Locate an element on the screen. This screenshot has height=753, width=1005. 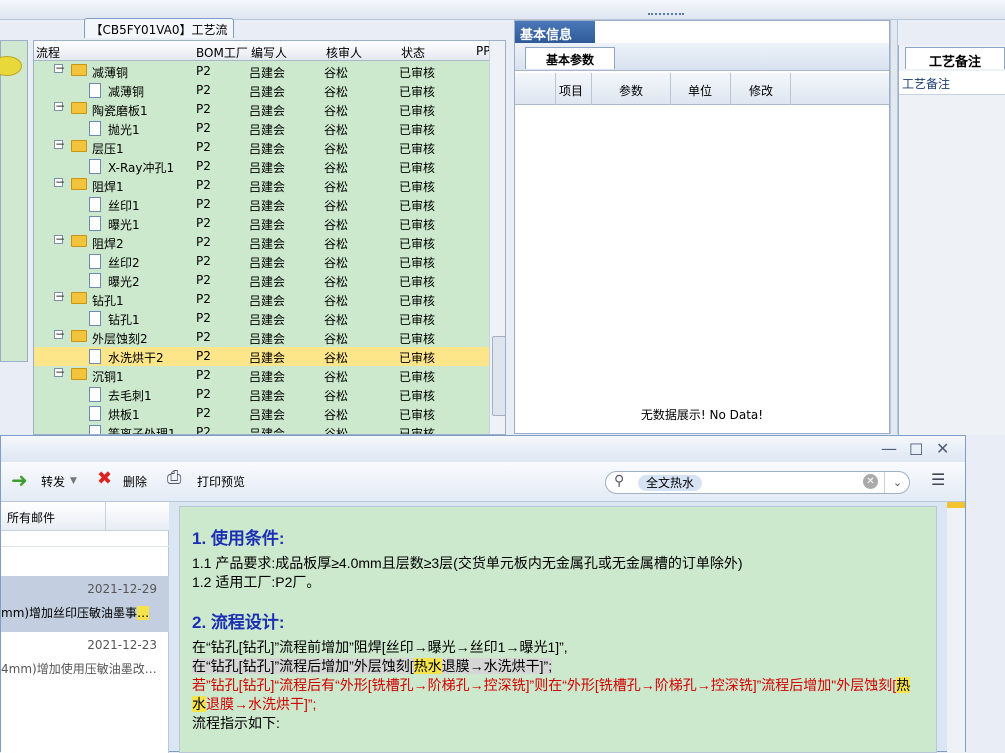
table-row: − 减薄铜 P2 吕建会 谷松 已审核 is located at coordinates (261, 71).